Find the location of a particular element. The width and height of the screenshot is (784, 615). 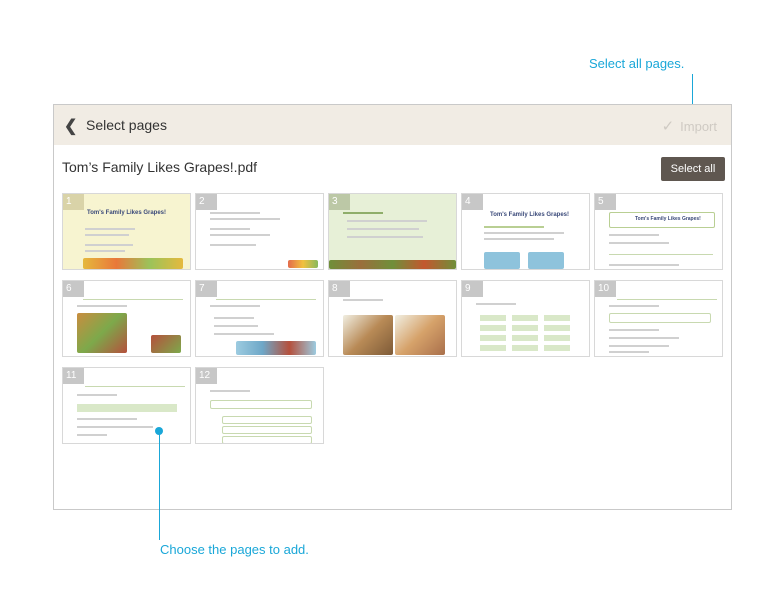

page-title: Select pages is located at coordinates (126, 125).